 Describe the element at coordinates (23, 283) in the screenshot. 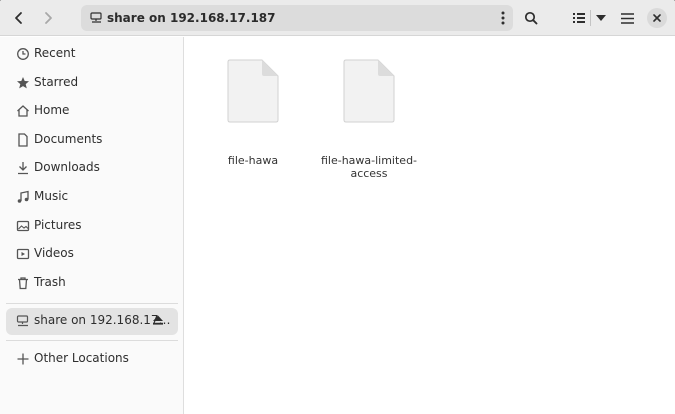

I see `trash-icon` at that location.